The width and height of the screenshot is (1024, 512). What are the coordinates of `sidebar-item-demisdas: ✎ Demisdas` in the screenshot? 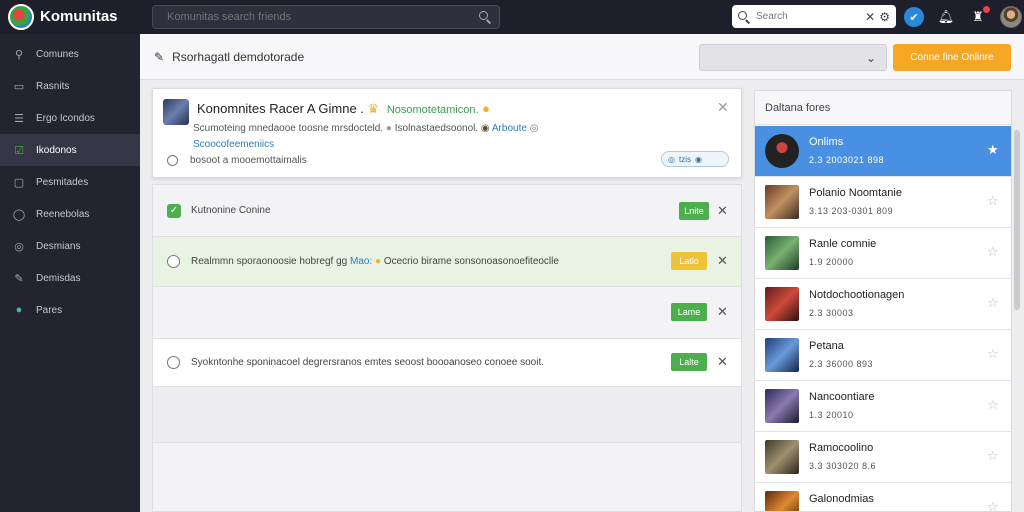 It's located at (70, 278).